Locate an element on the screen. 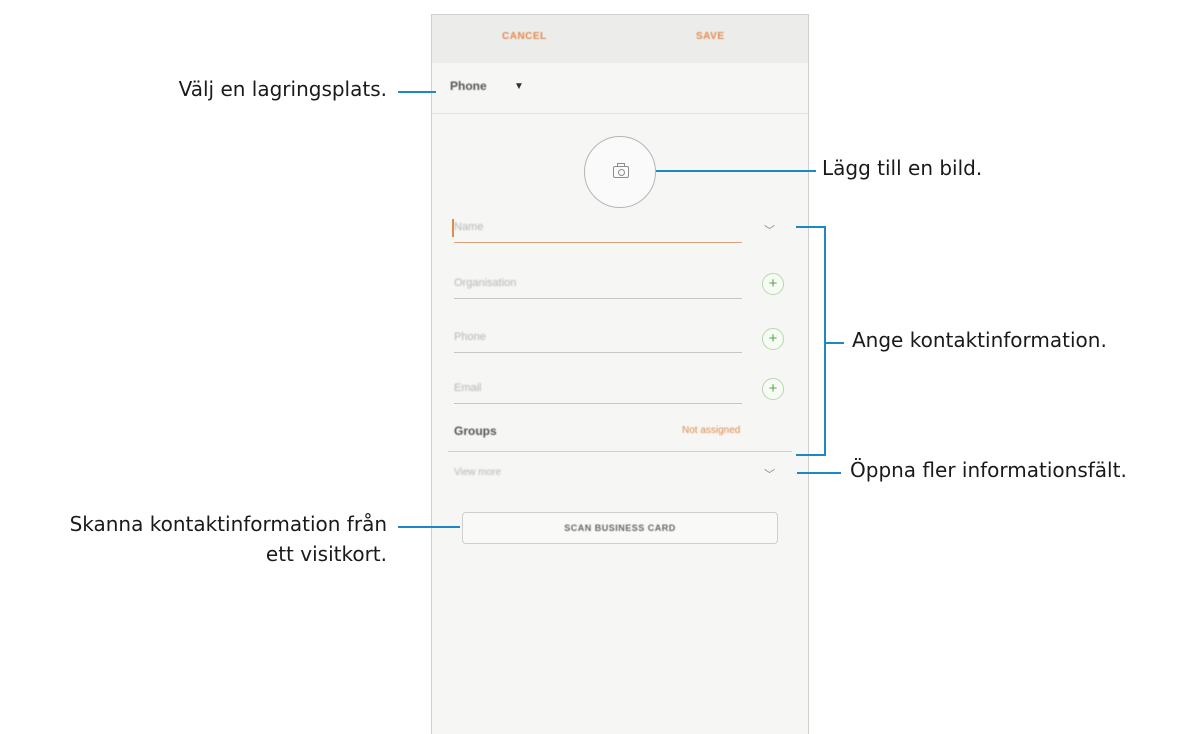 Image resolution: width=1182 pixels, height=734 pixels. name-field: Name is located at coordinates (597, 229).